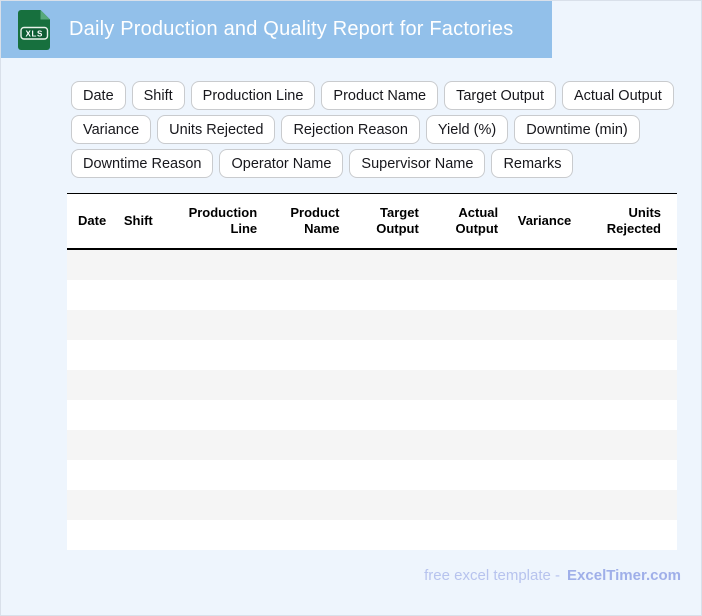 The height and width of the screenshot is (616, 702). Describe the element at coordinates (158, 95) in the screenshot. I see `chip-shift: Shift` at that location.